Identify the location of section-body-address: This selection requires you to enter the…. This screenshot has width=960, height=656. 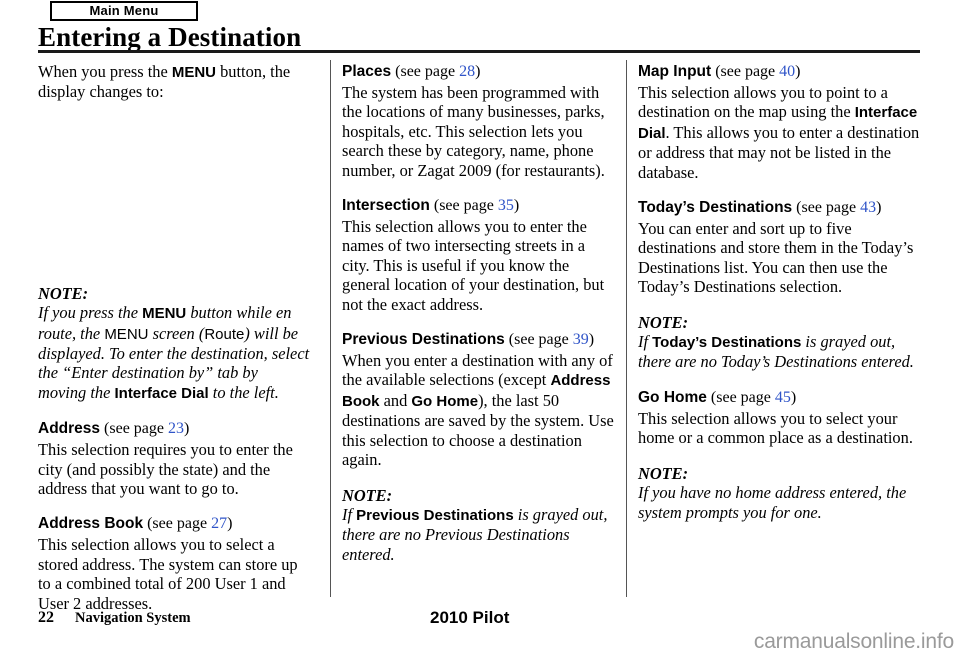
(165, 469).